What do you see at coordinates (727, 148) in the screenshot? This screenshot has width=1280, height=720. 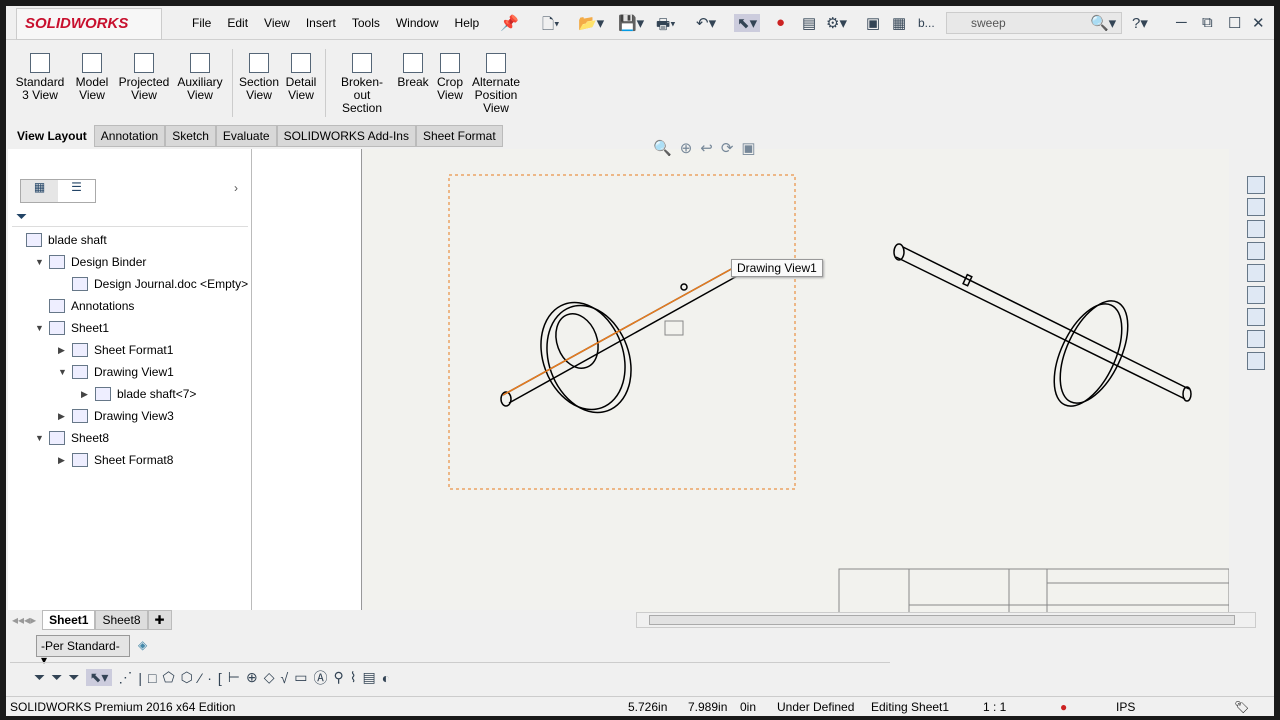 I see `rebuild-icon: ⟳` at bounding box center [727, 148].